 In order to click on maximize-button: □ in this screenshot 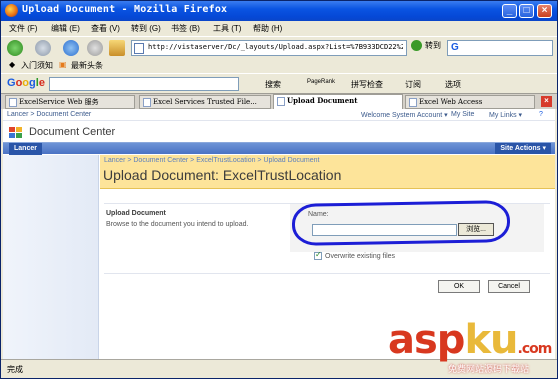, I will do `click(526, 11)`.